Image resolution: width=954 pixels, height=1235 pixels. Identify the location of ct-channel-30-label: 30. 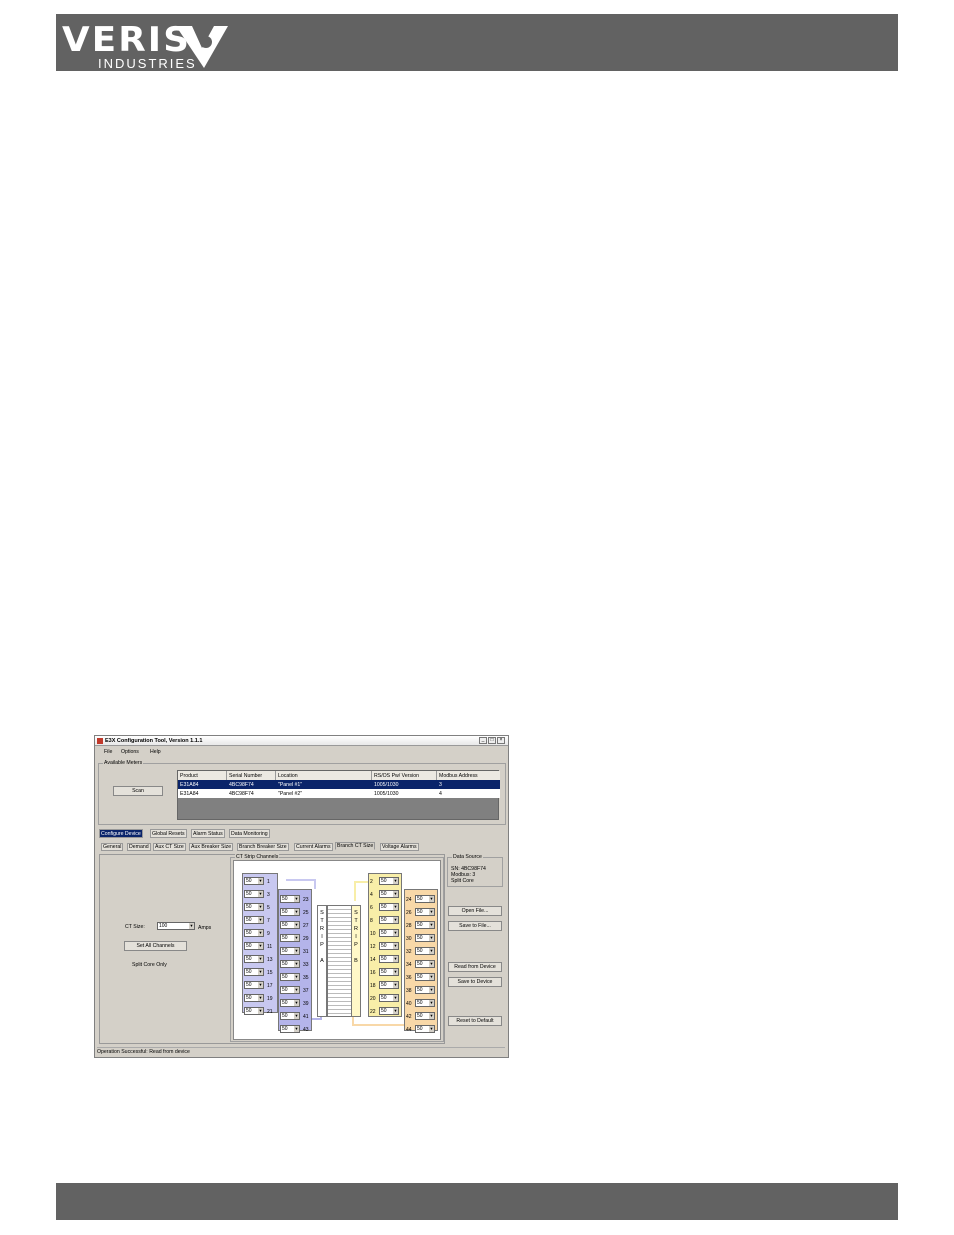
(409, 939).